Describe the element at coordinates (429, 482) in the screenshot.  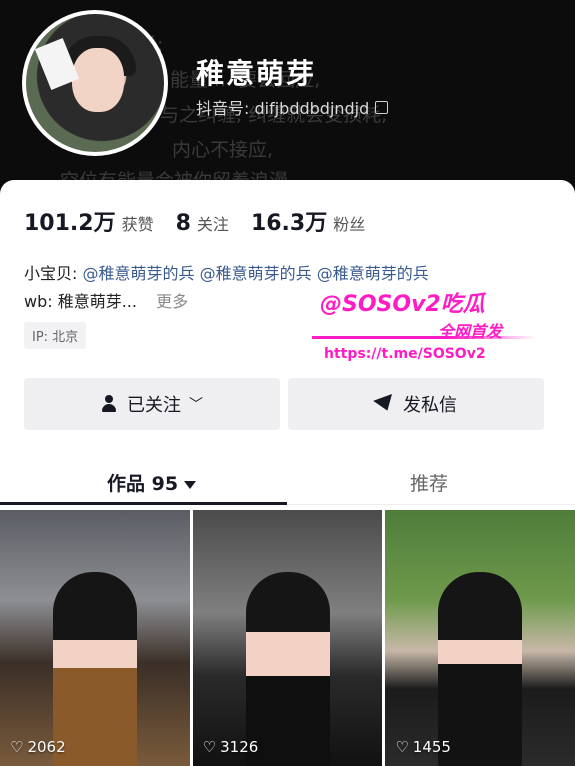
I see `tab-recommend: 推荐` at that location.